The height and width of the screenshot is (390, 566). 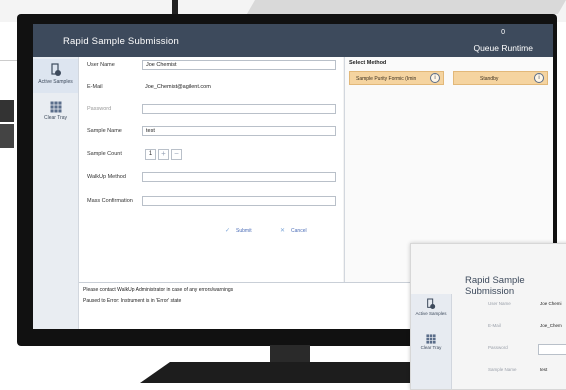 What do you see at coordinates (239, 131) in the screenshot?
I see `sample-name-field: test` at bounding box center [239, 131].